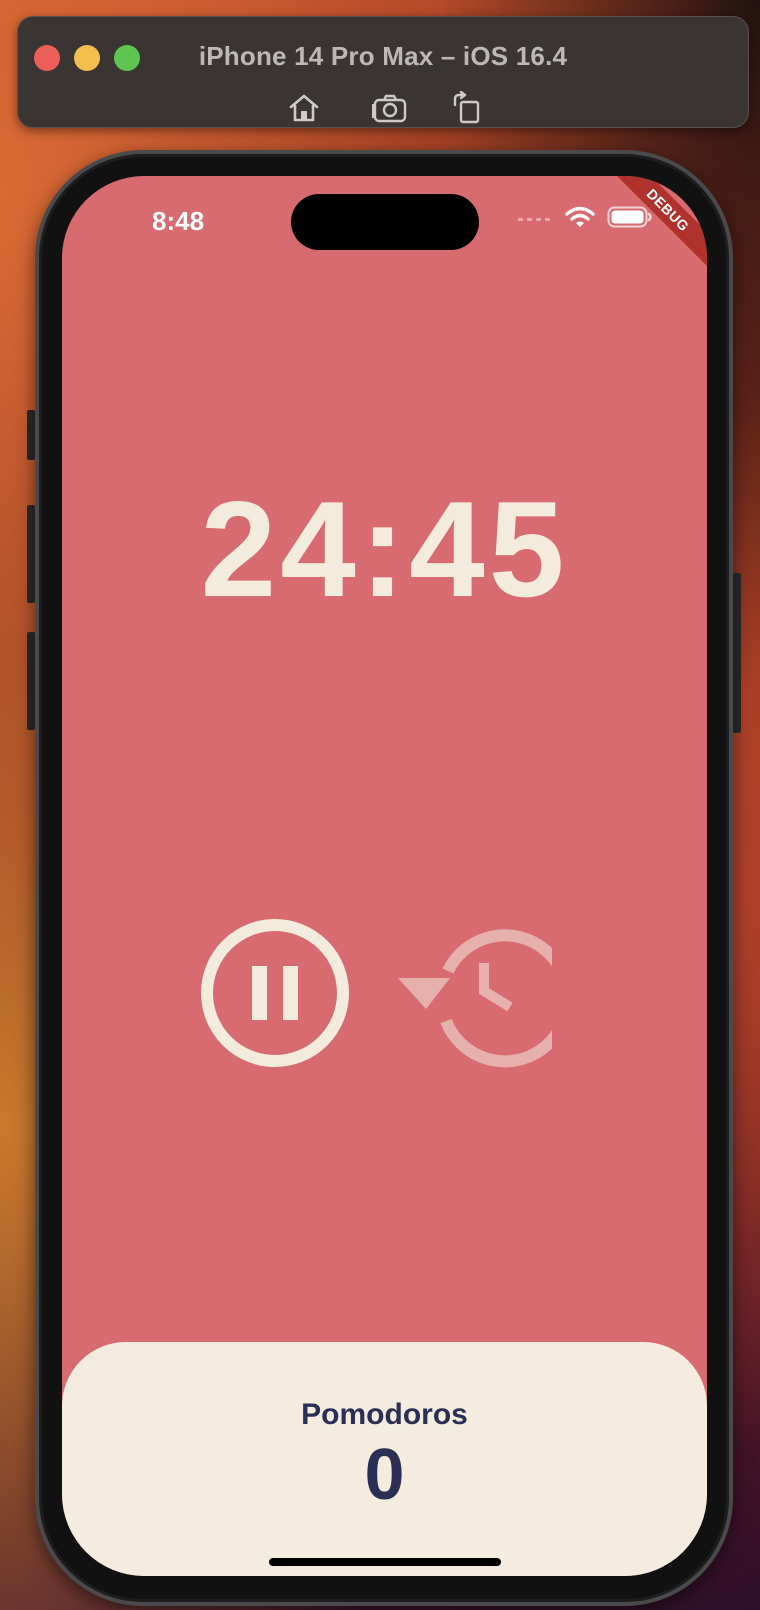 The width and height of the screenshot is (760, 1610). What do you see at coordinates (31, 435) in the screenshot?
I see `phone-action-button` at bounding box center [31, 435].